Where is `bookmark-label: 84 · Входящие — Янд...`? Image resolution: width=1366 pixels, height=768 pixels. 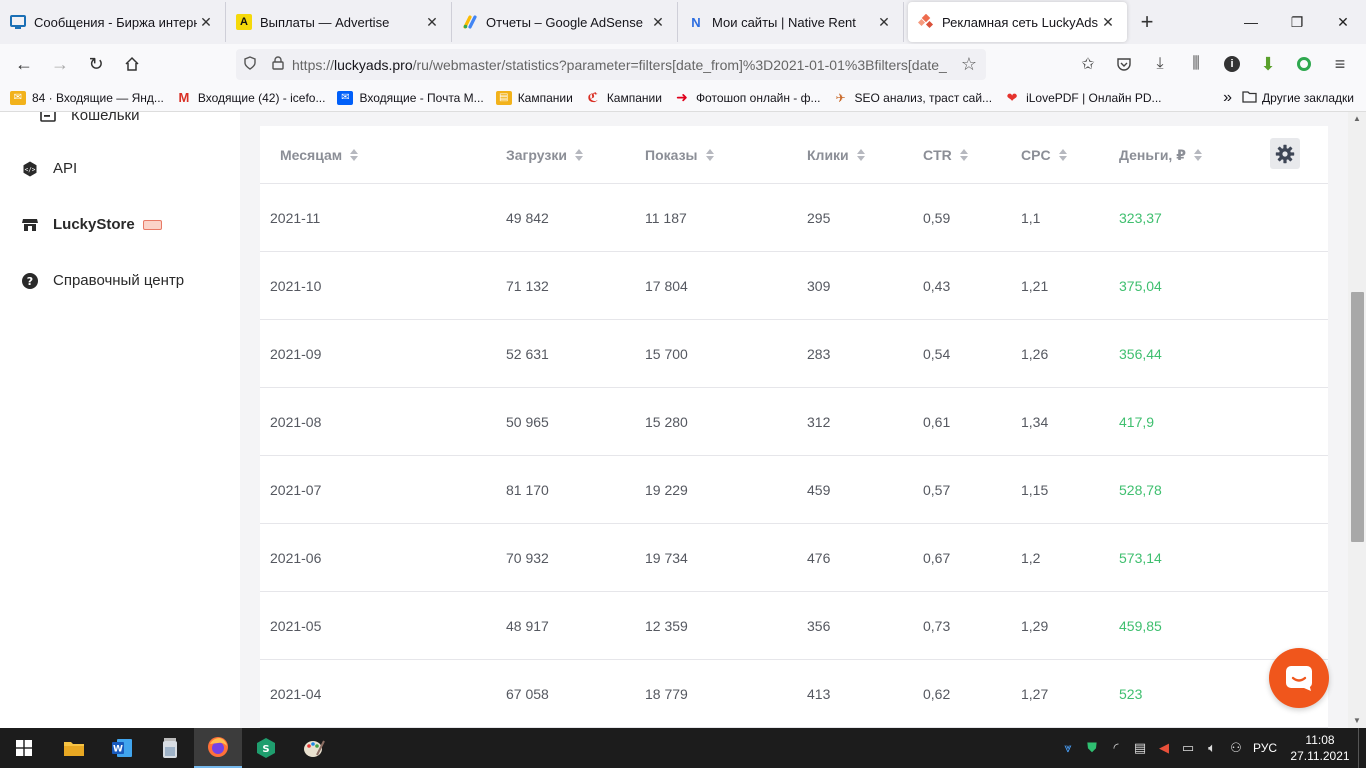
bookmark-label: 84 · Входящие — Янд... is located at coordinates (98, 97).